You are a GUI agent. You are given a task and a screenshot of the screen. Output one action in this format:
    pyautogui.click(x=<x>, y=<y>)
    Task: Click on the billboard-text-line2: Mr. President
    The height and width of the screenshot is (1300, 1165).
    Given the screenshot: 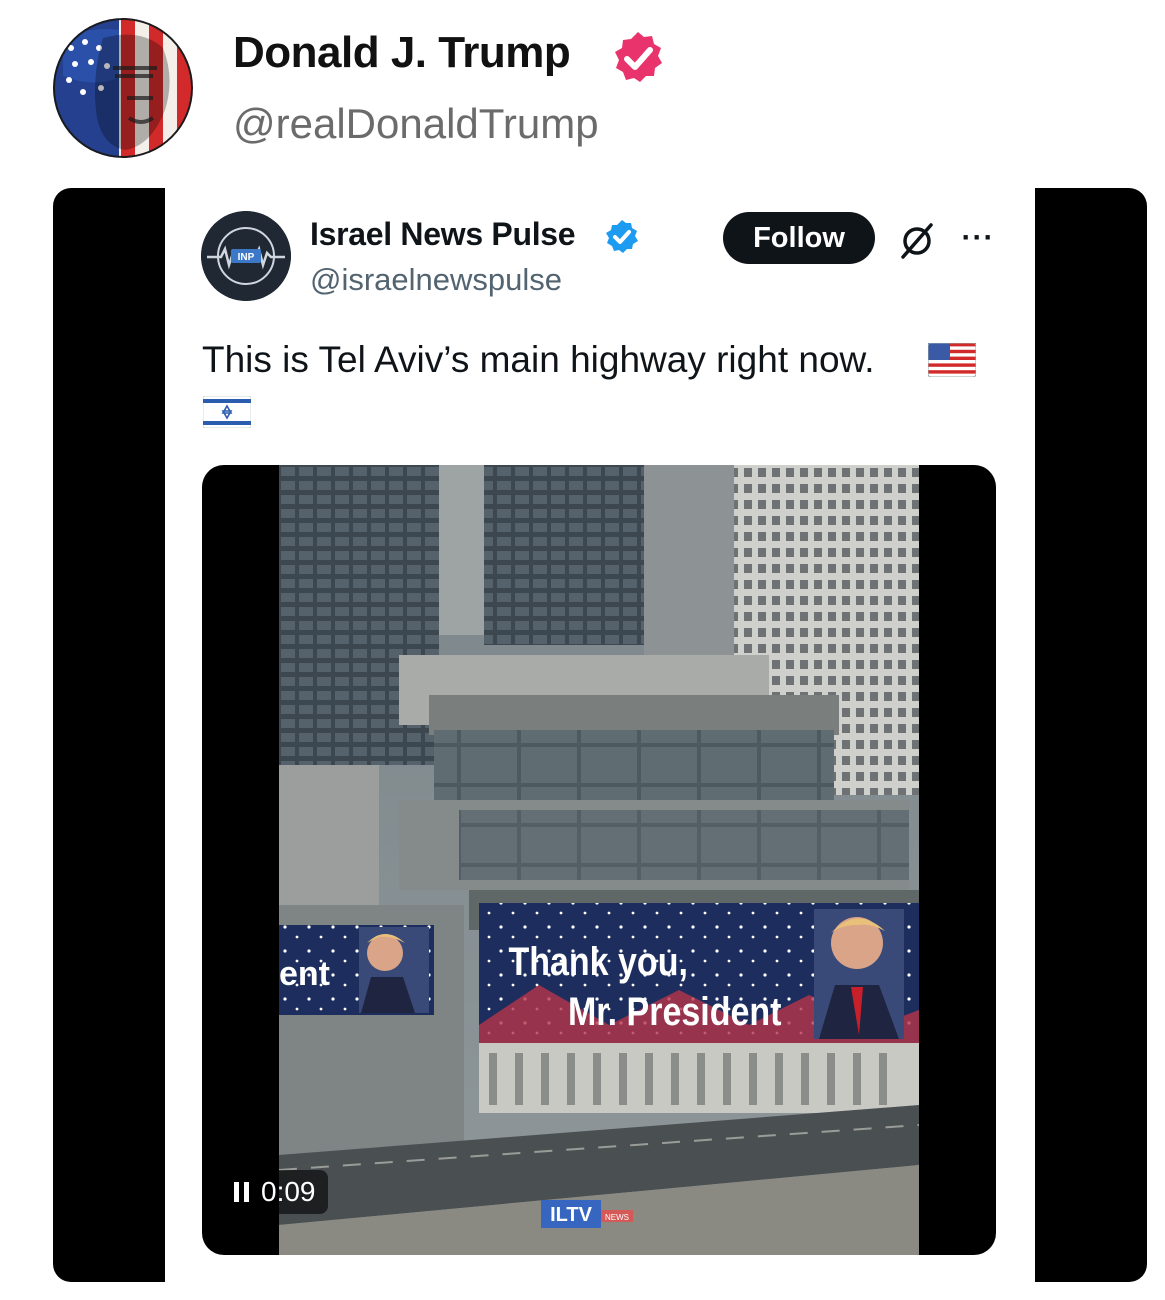 What is the action you would take?
    pyautogui.click(x=674, y=1010)
    